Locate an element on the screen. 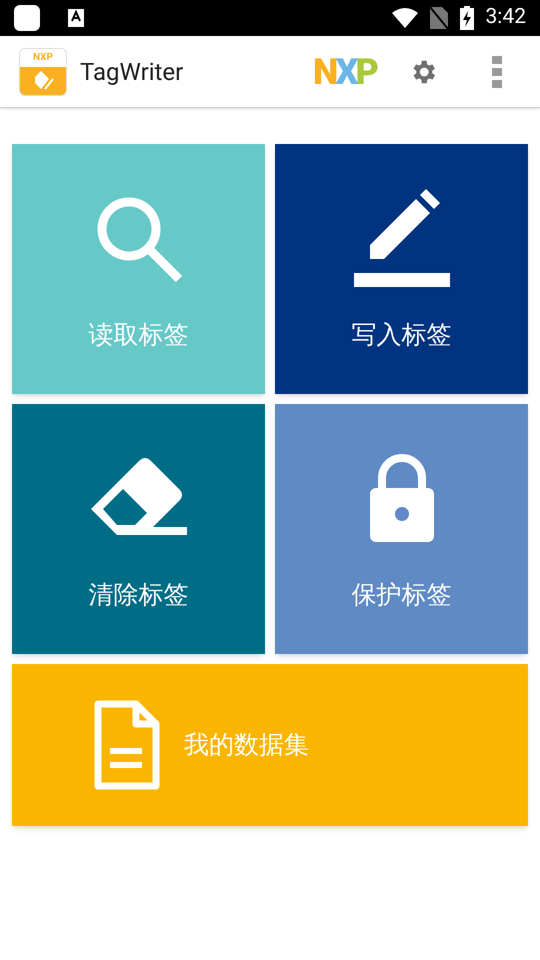 This screenshot has width=540, height=960. app-title: TagWriter is located at coordinates (132, 72).